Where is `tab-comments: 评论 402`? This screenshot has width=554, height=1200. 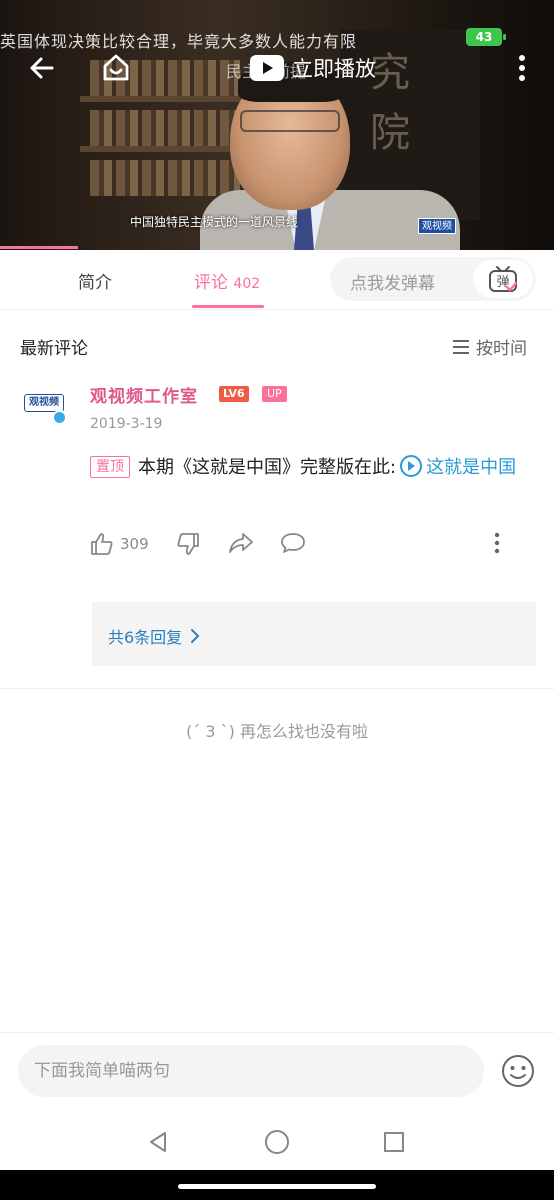 tab-comments: 评论 402 is located at coordinates (227, 280).